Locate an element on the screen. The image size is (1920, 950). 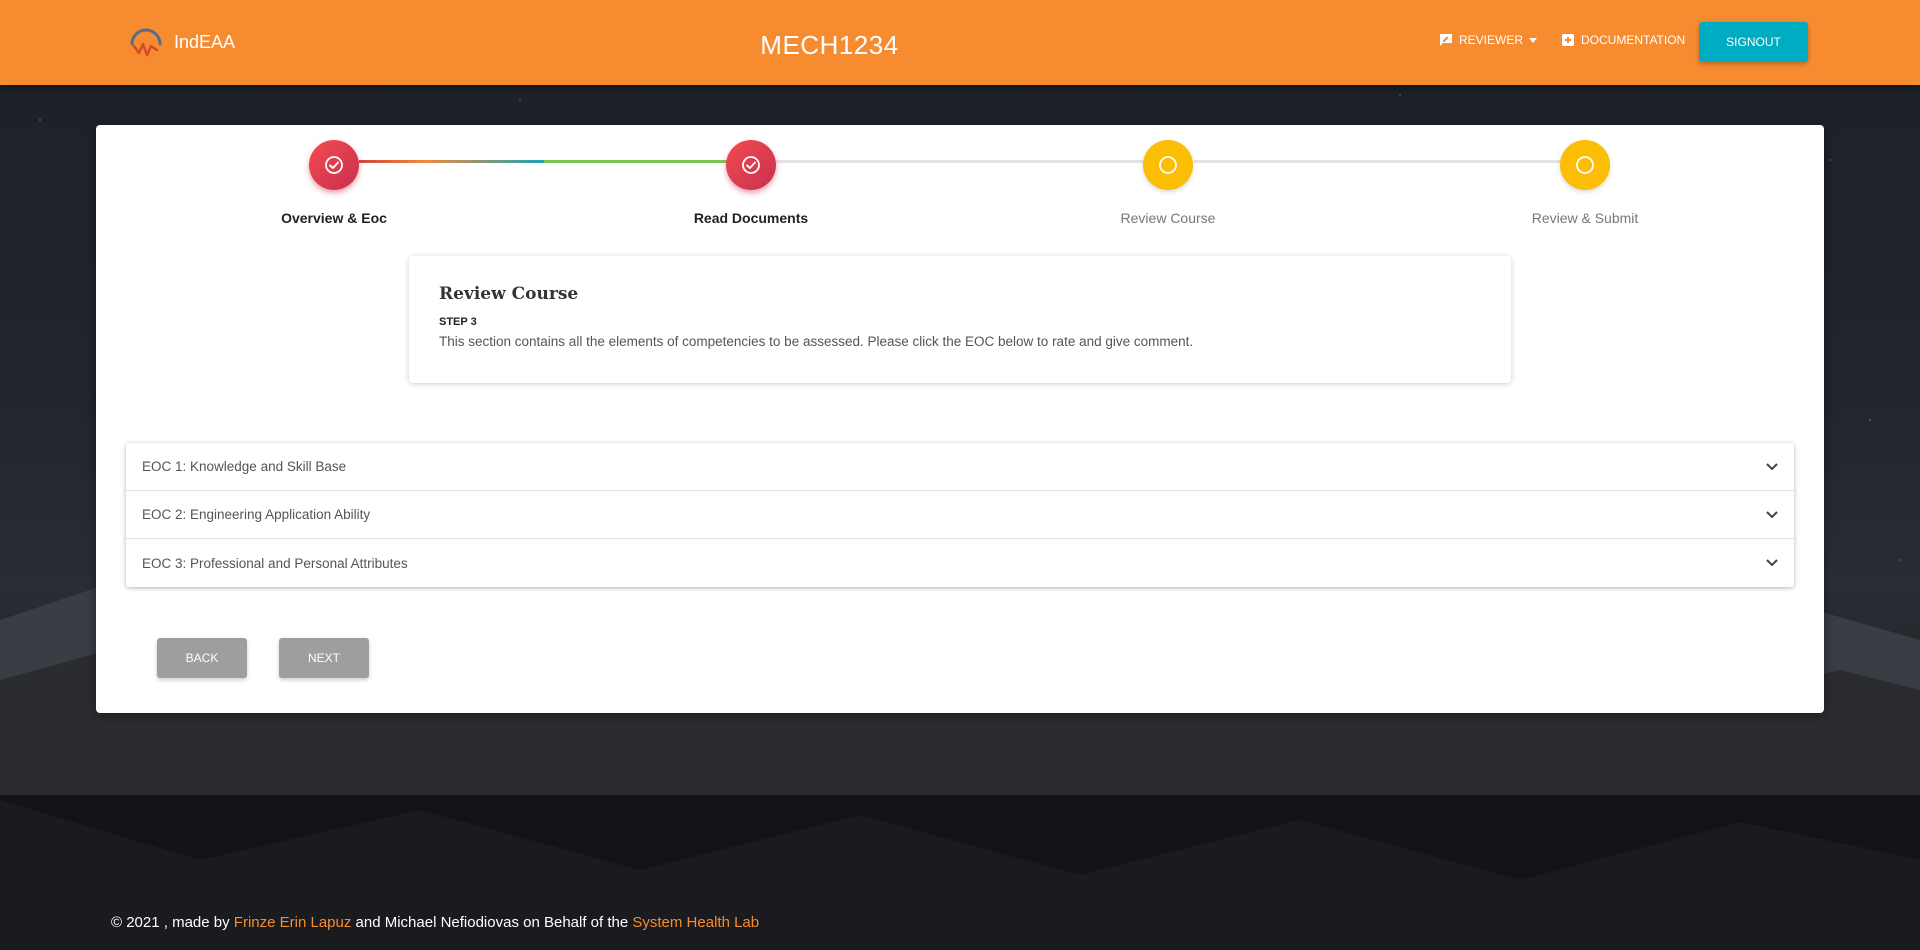
eoc-panel-1: EOC 1: Knowledge and Skill Base is located at coordinates (960, 467).